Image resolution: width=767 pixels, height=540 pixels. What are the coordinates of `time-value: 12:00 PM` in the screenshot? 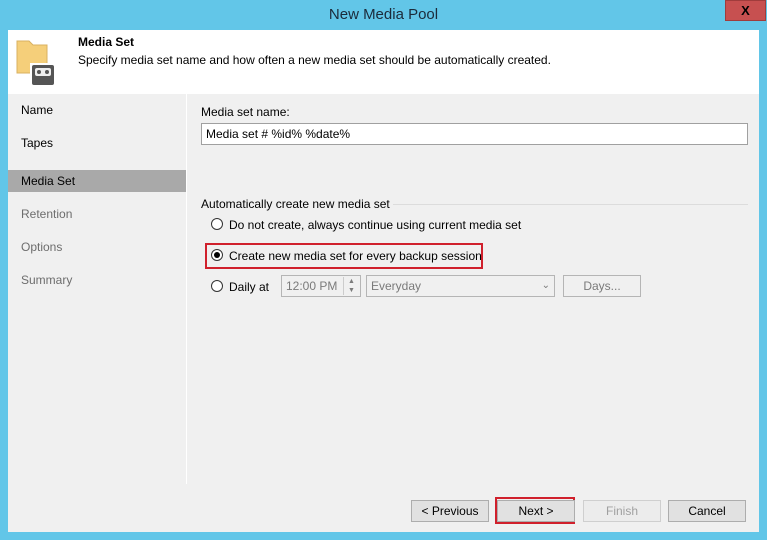 It's located at (312, 286).